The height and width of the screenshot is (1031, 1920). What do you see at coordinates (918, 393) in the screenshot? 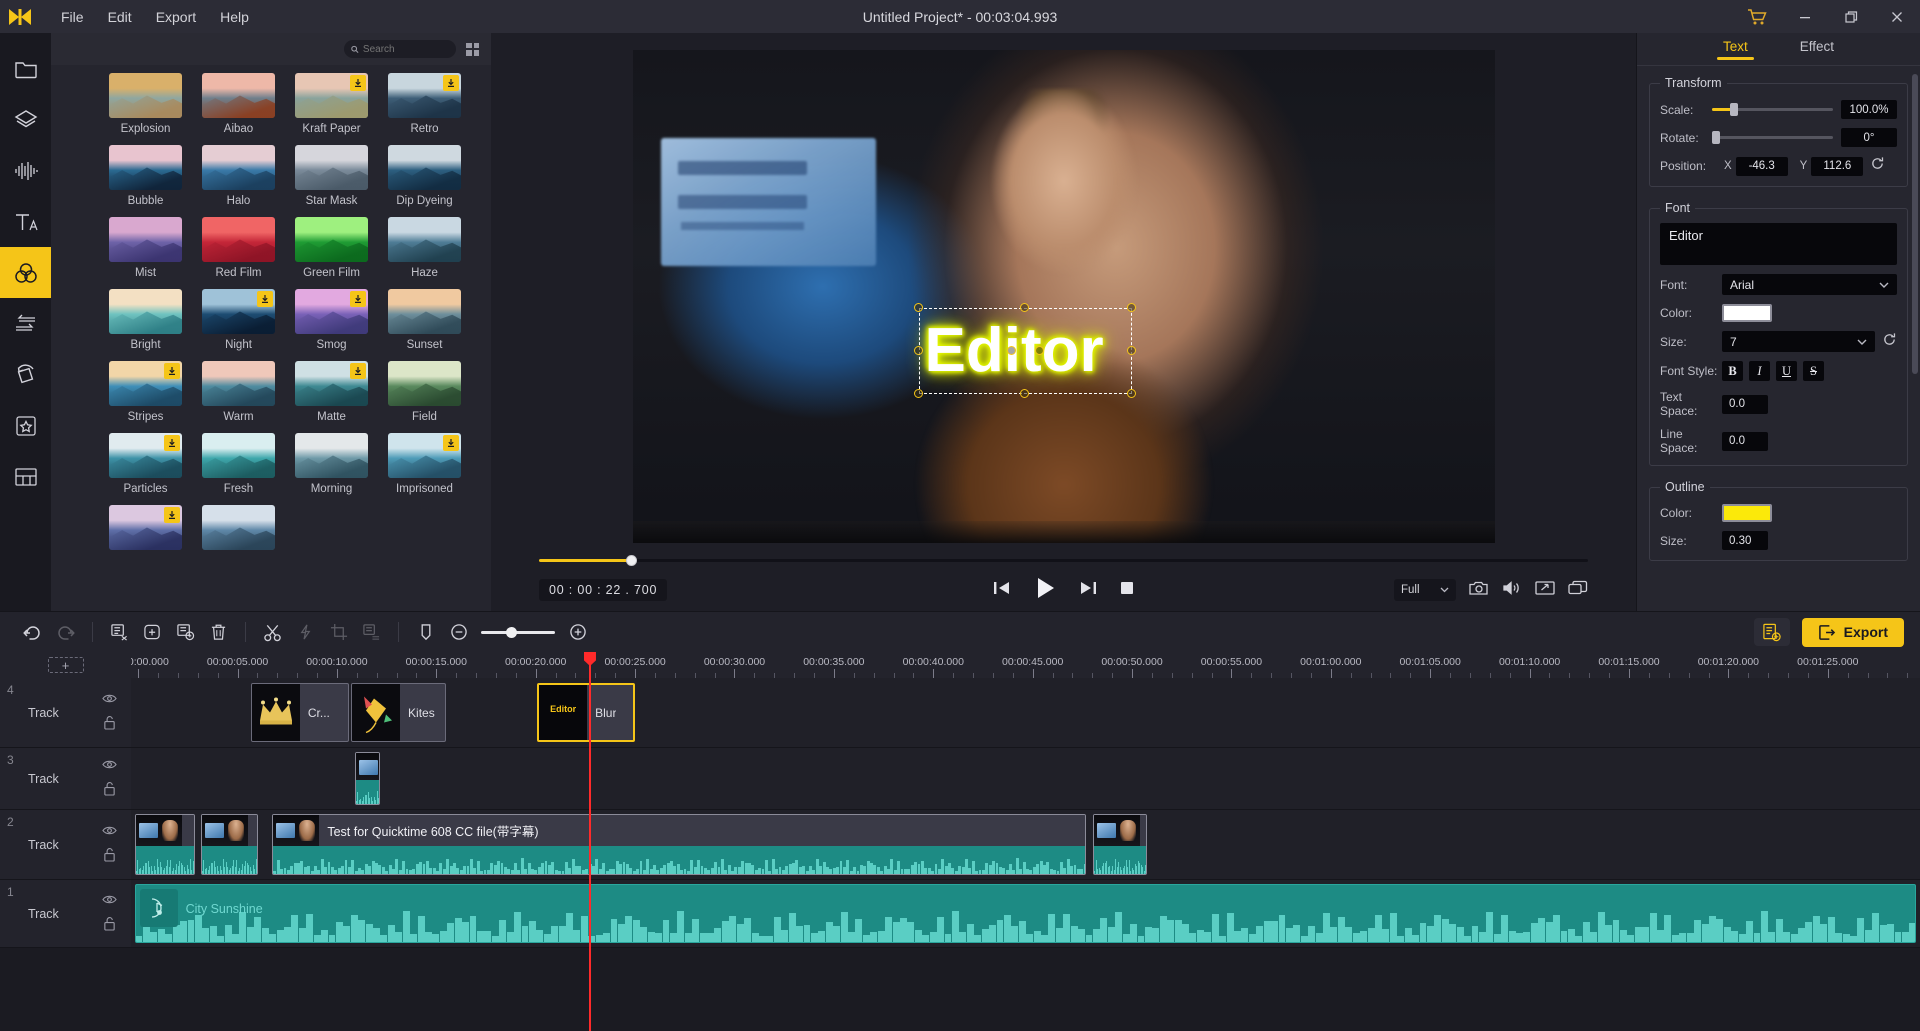
I see `handle-bottom-left` at bounding box center [918, 393].